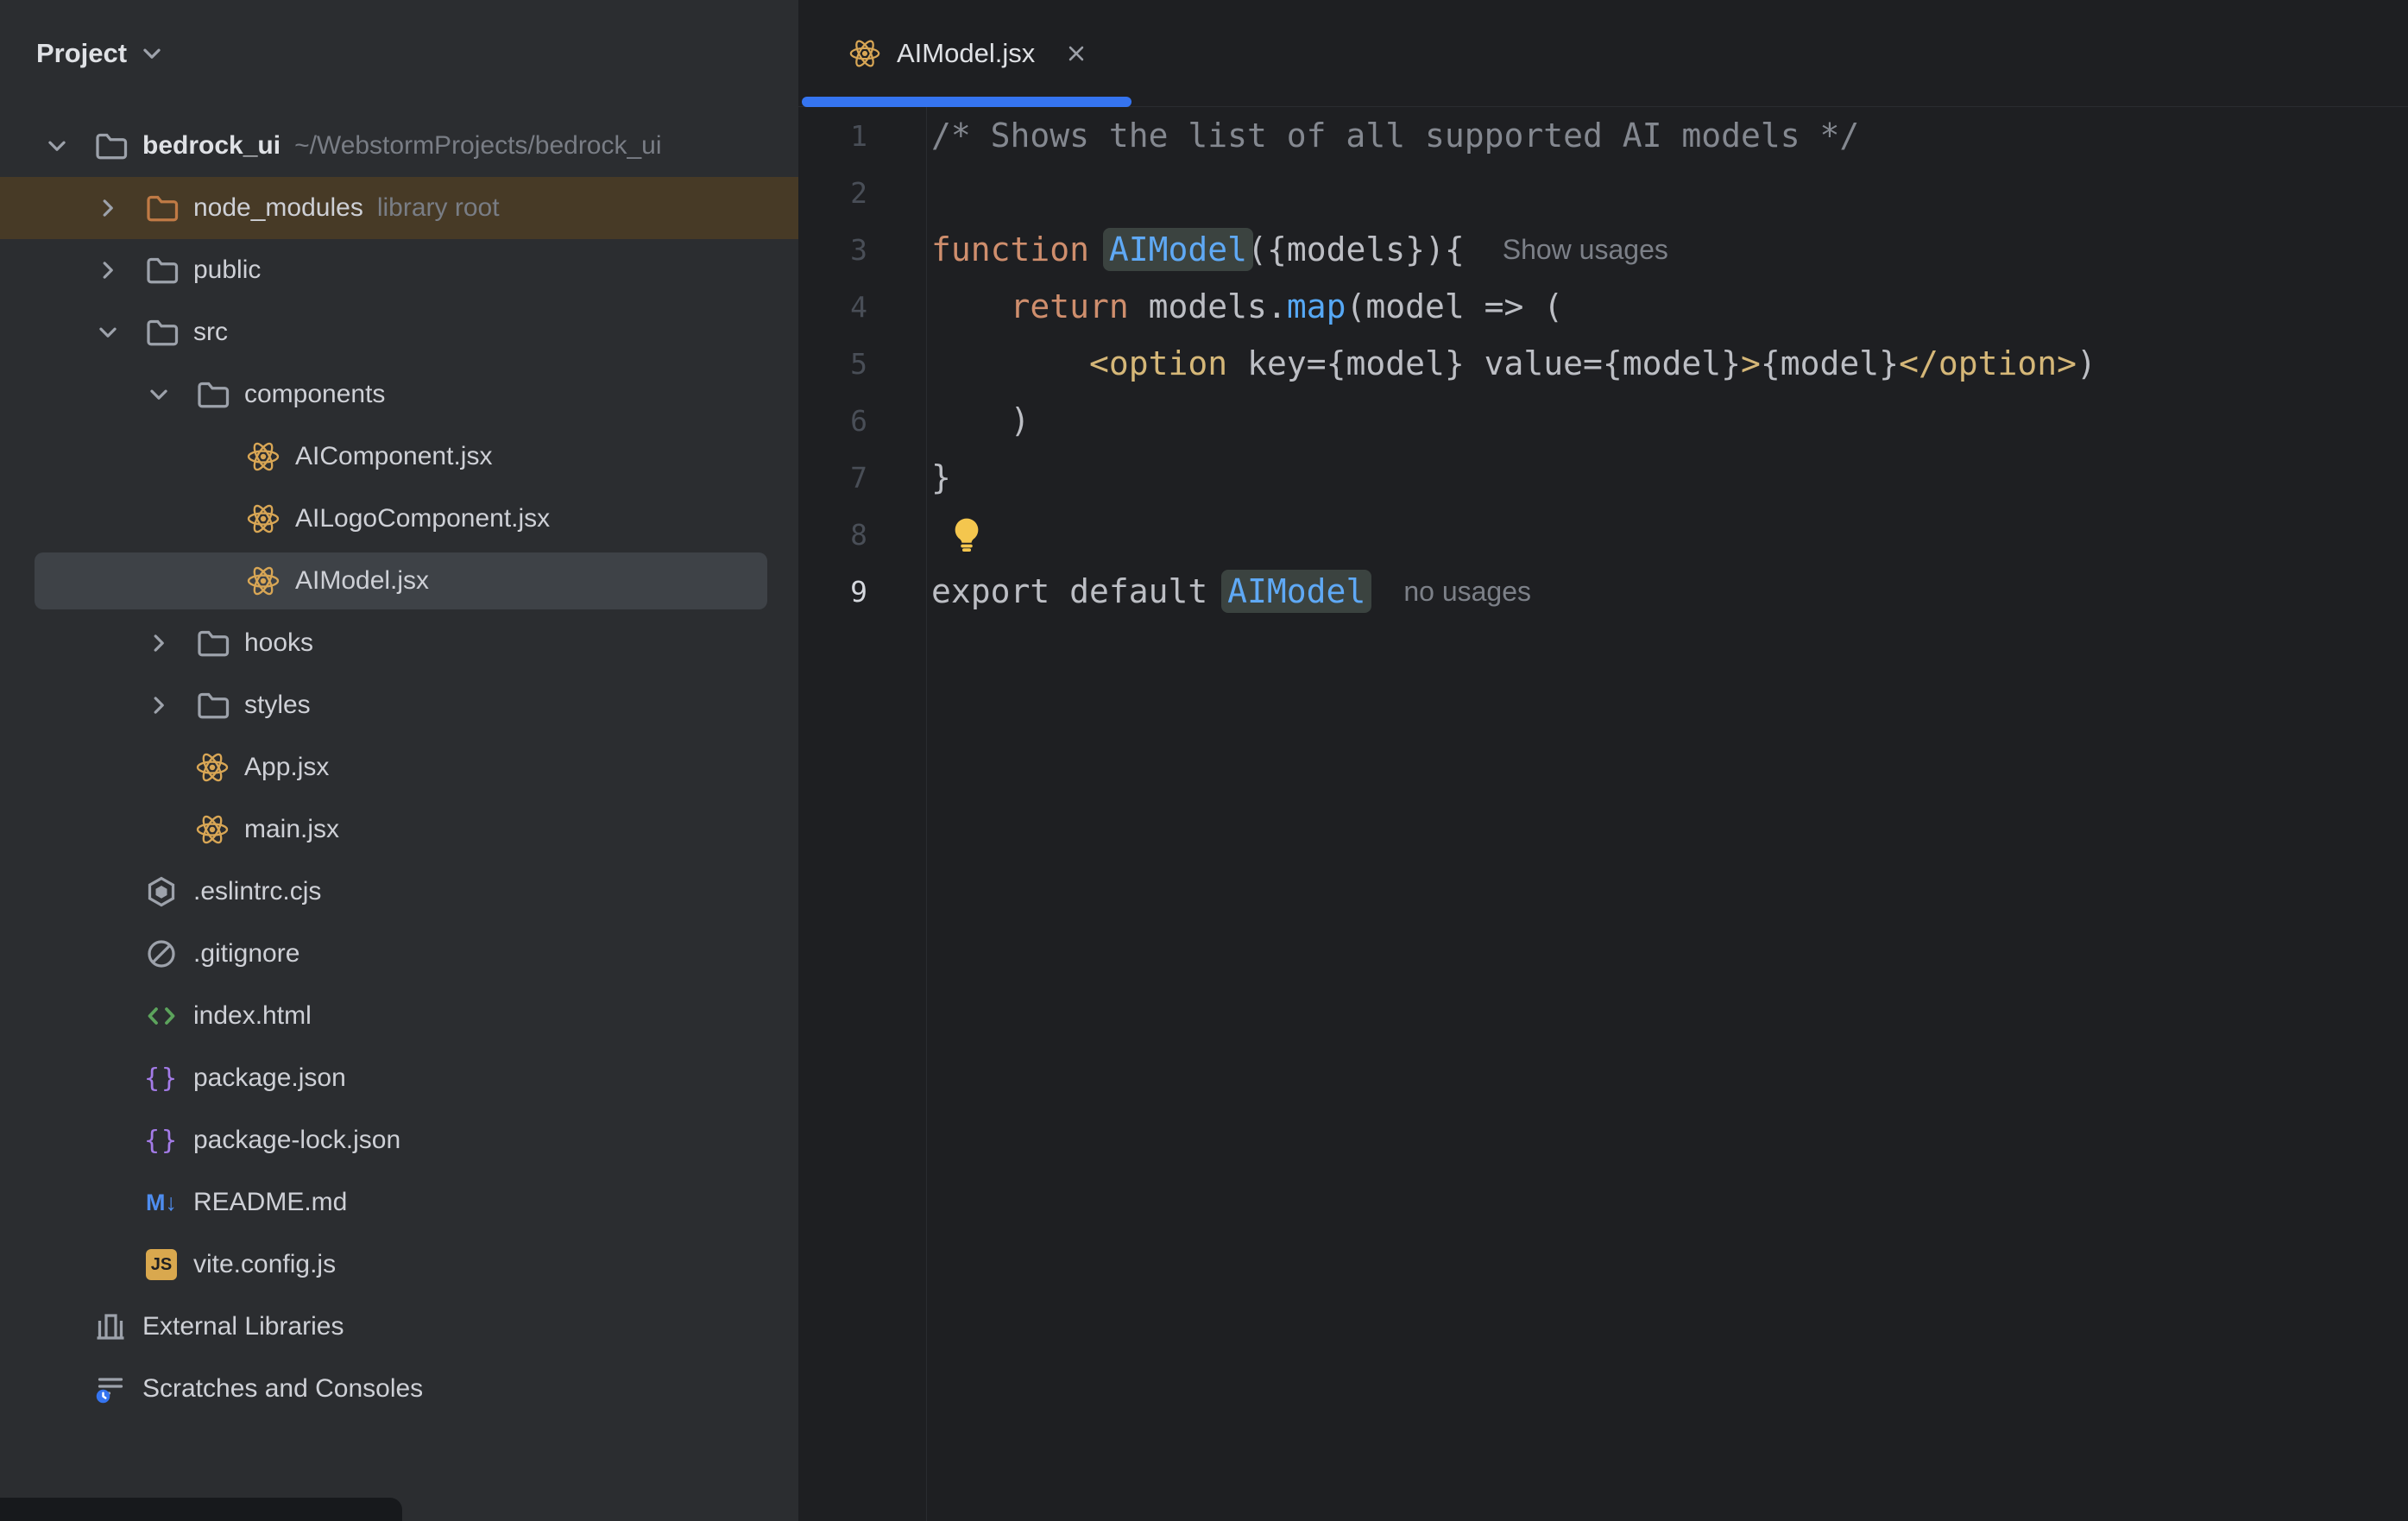 The height and width of the screenshot is (1521, 2408). I want to click on code-text, so click(959, 534).